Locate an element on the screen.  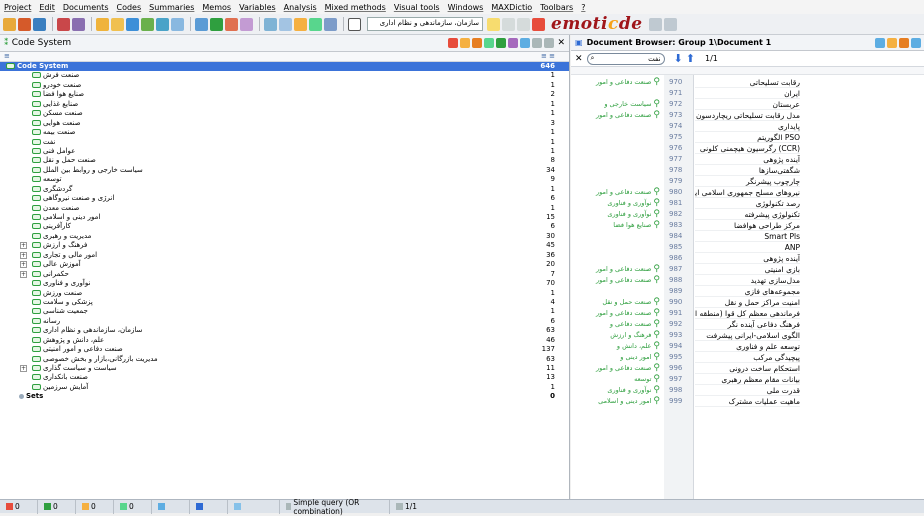
menu-item: Analysis is located at coordinates (300, 7).